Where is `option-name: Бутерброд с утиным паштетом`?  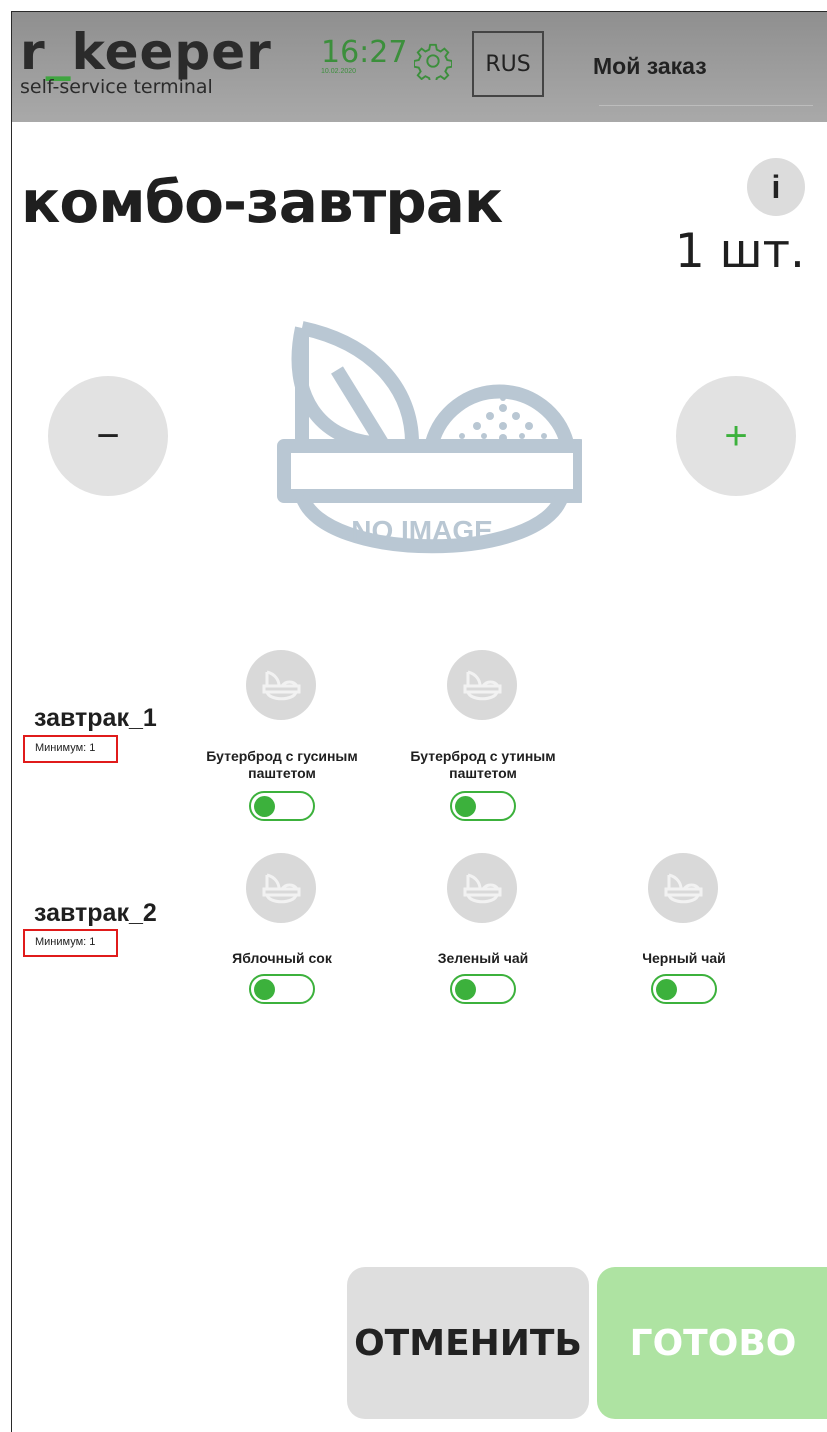 option-name: Бутерброд с утиным паштетом is located at coordinates (483, 764).